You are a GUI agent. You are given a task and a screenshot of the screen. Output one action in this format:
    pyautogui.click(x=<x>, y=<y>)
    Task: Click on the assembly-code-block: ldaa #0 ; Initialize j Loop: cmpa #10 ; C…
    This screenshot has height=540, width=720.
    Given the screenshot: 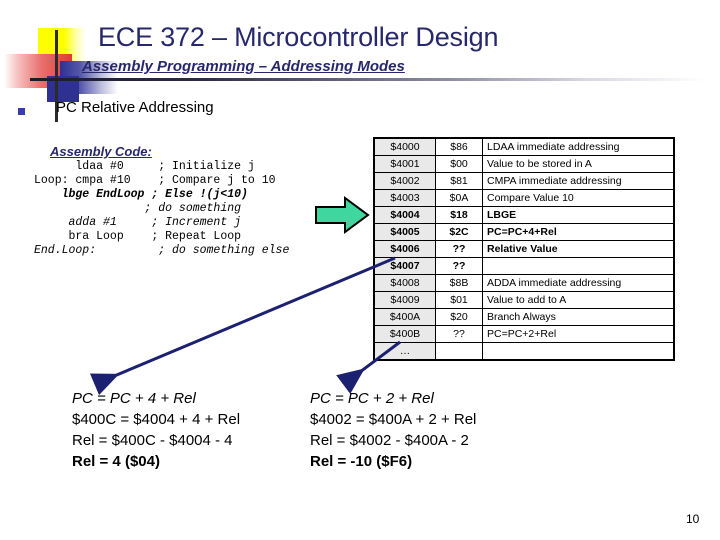 What is the action you would take?
    pyautogui.click(x=161, y=209)
    